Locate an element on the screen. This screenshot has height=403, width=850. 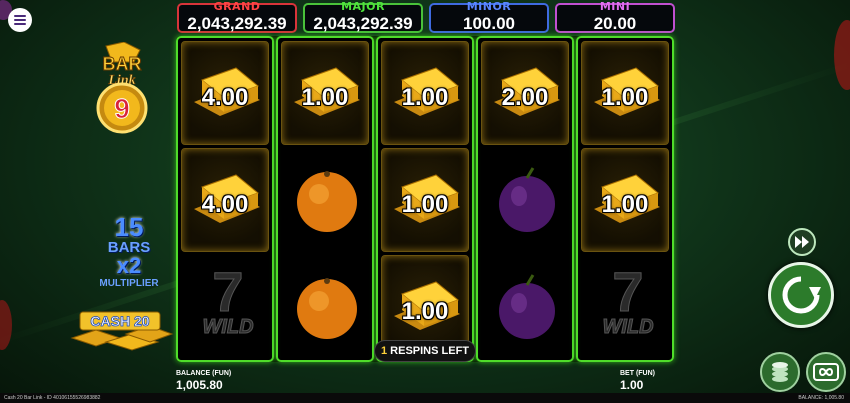
bars-counter: 15 BARS x2 MULTIPLIER is located at coordinates (129, 251).